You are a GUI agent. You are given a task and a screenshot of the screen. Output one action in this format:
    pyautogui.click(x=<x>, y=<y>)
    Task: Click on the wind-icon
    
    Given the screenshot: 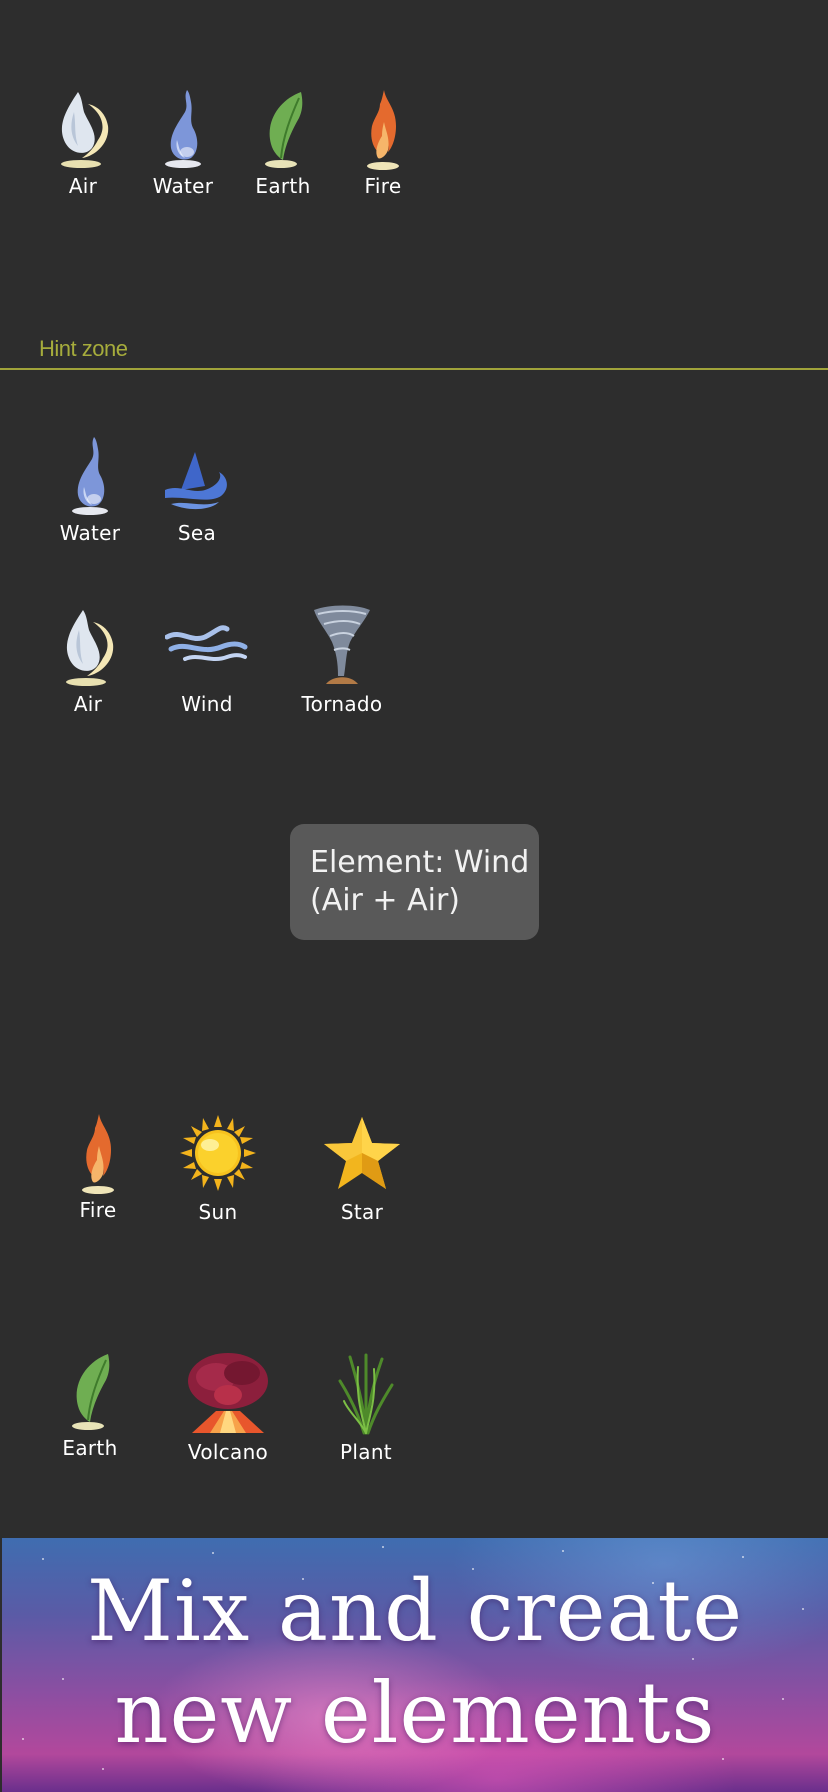 What is the action you would take?
    pyautogui.click(x=207, y=645)
    